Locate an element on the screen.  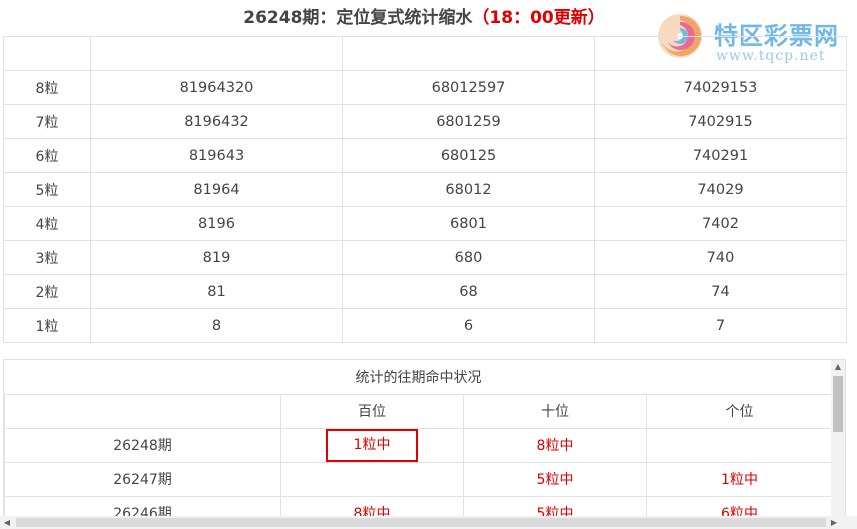
history-header-row: 百位 十位 个位 is located at coordinates (418, 411).